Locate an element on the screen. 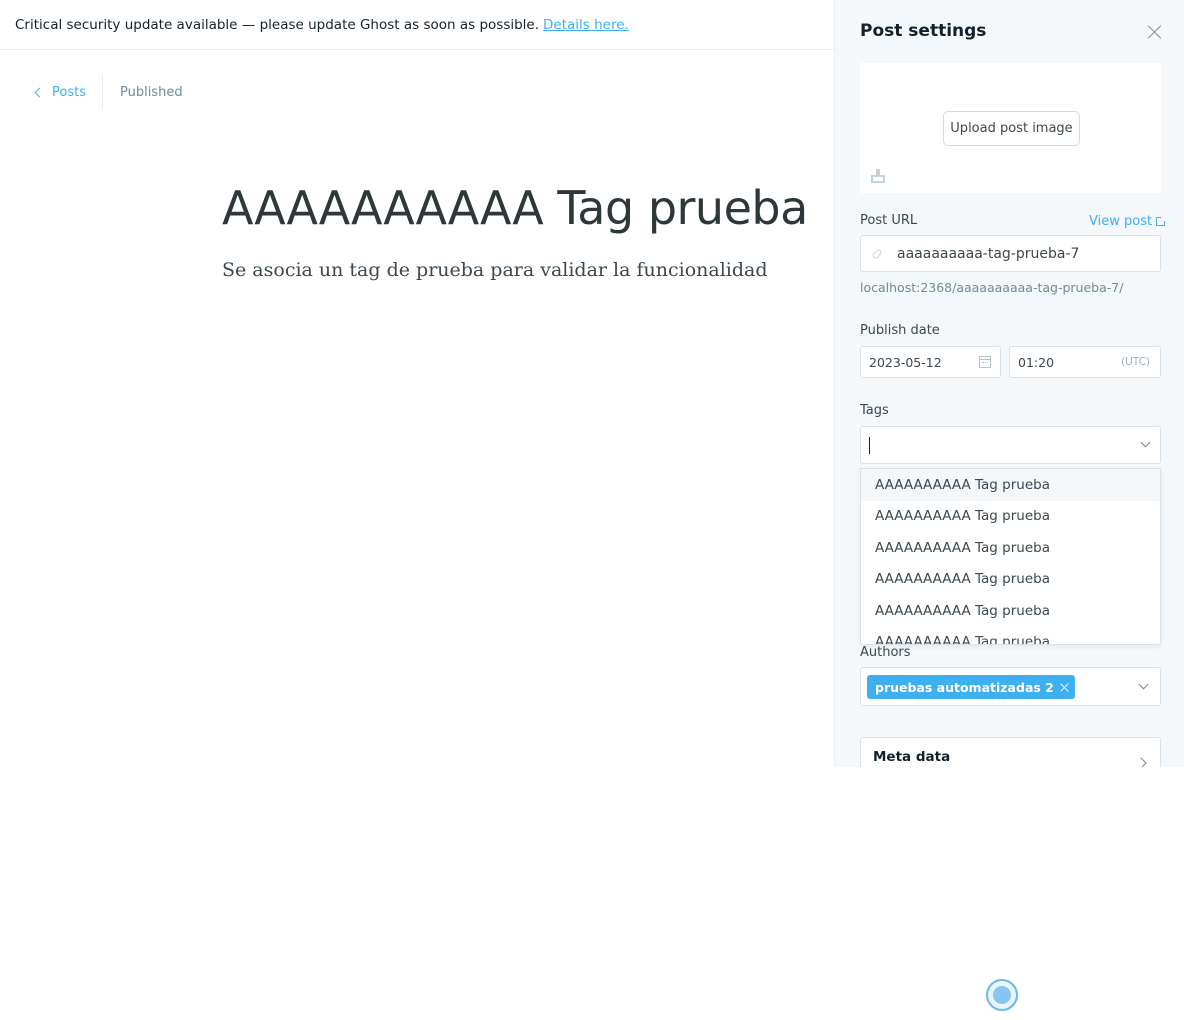 This screenshot has height=1020, width=1184. chevron-left-icon is located at coordinates (39, 92).